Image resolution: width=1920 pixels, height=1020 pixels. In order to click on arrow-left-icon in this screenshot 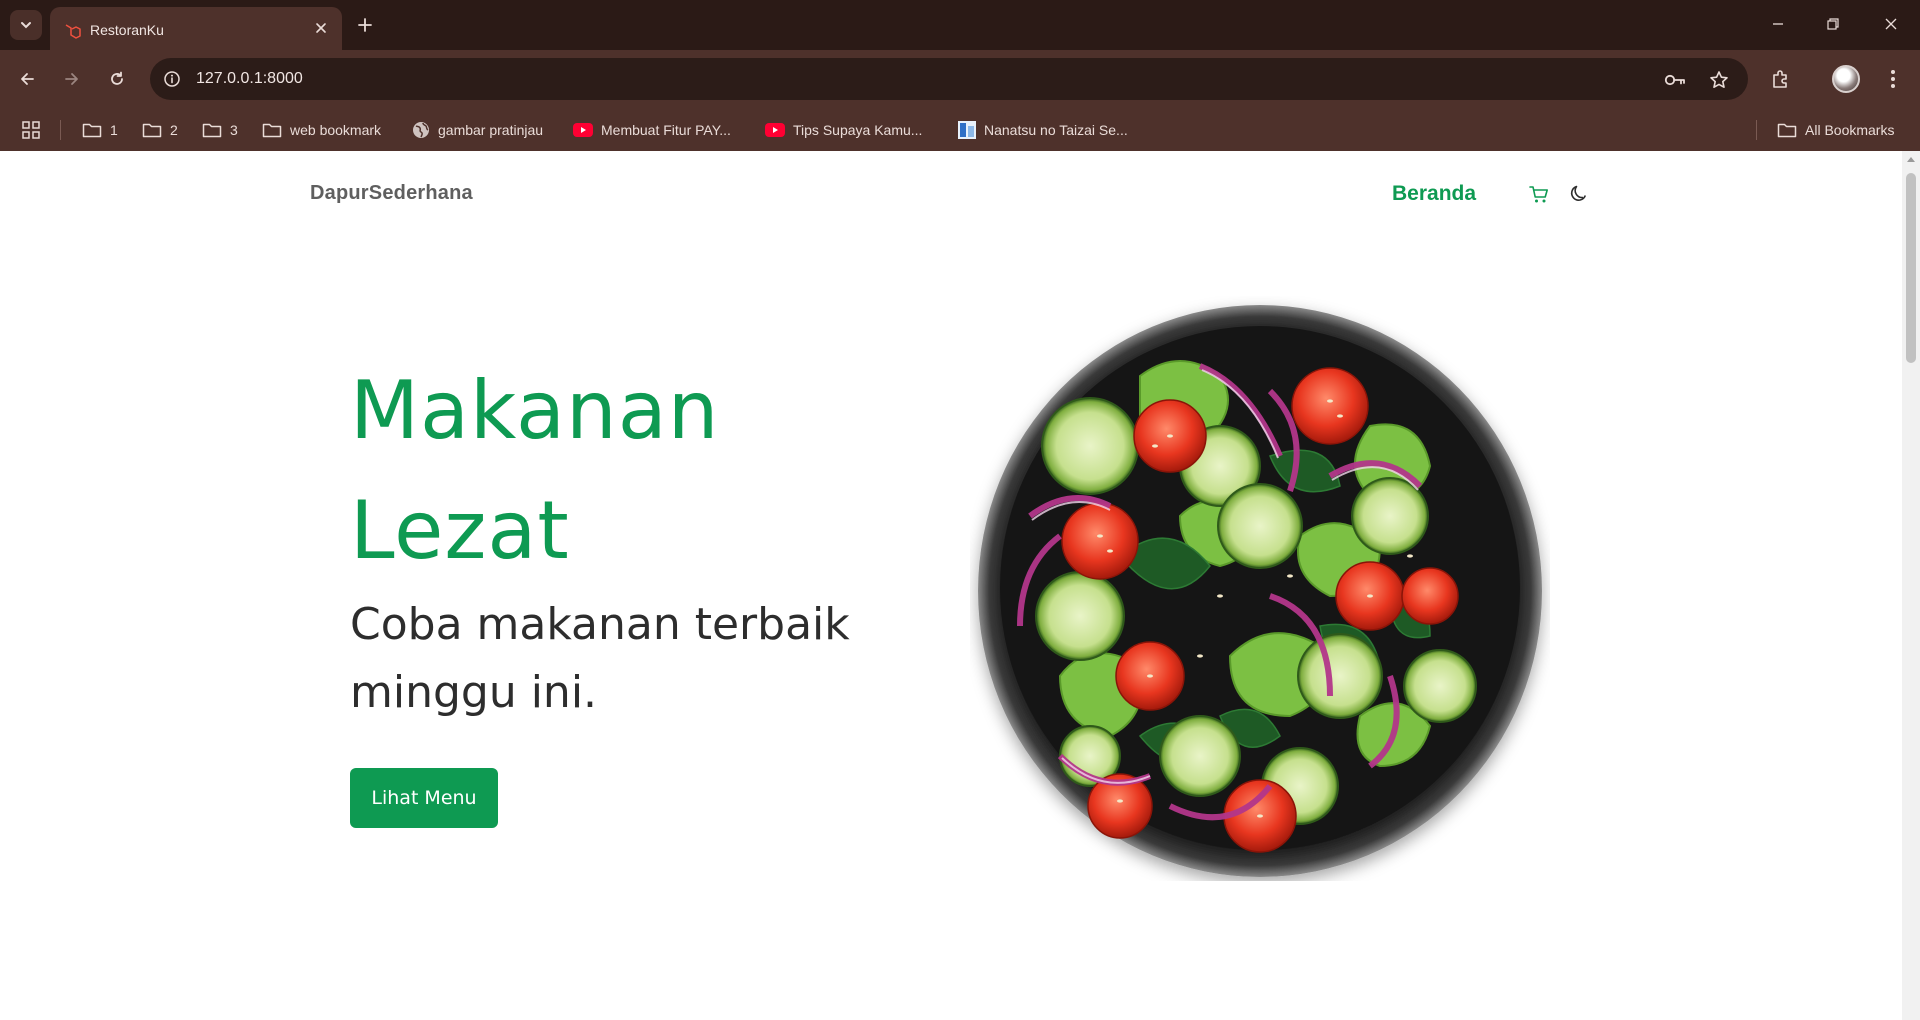, I will do `click(27, 79)`.